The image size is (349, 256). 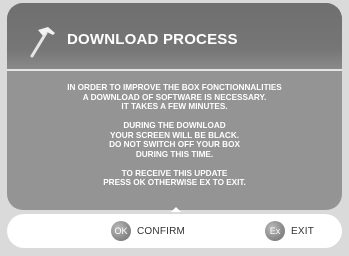 I want to click on confirm-label: CONFIRM, so click(x=161, y=231).